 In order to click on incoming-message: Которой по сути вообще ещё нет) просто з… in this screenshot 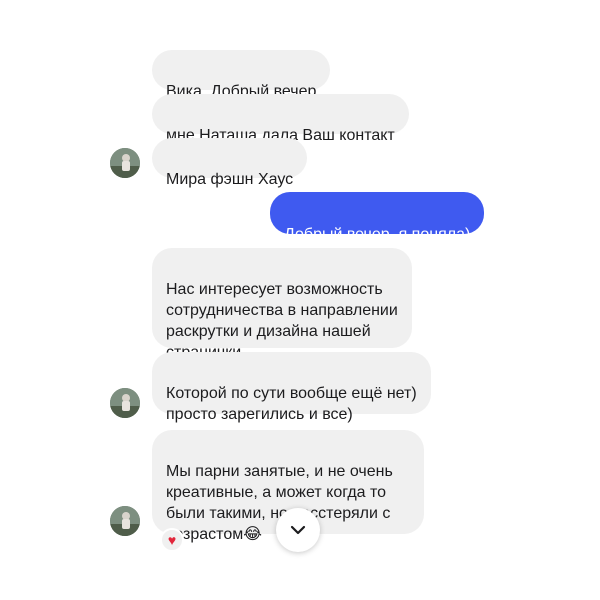, I will do `click(291, 387)`.